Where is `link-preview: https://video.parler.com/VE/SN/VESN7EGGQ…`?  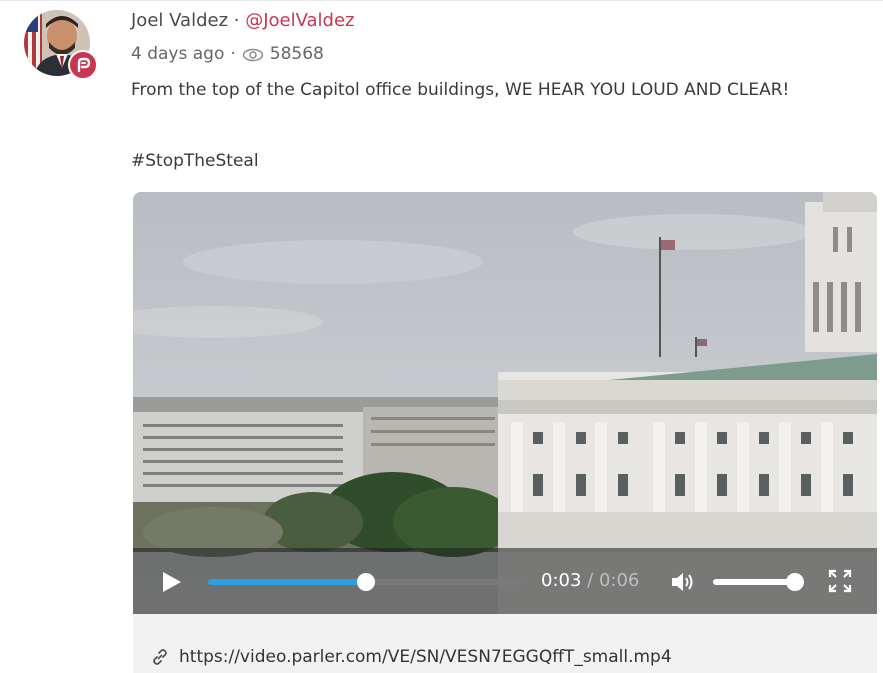 link-preview: https://video.parler.com/VE/SN/VESN7EGGQ… is located at coordinates (505, 643).